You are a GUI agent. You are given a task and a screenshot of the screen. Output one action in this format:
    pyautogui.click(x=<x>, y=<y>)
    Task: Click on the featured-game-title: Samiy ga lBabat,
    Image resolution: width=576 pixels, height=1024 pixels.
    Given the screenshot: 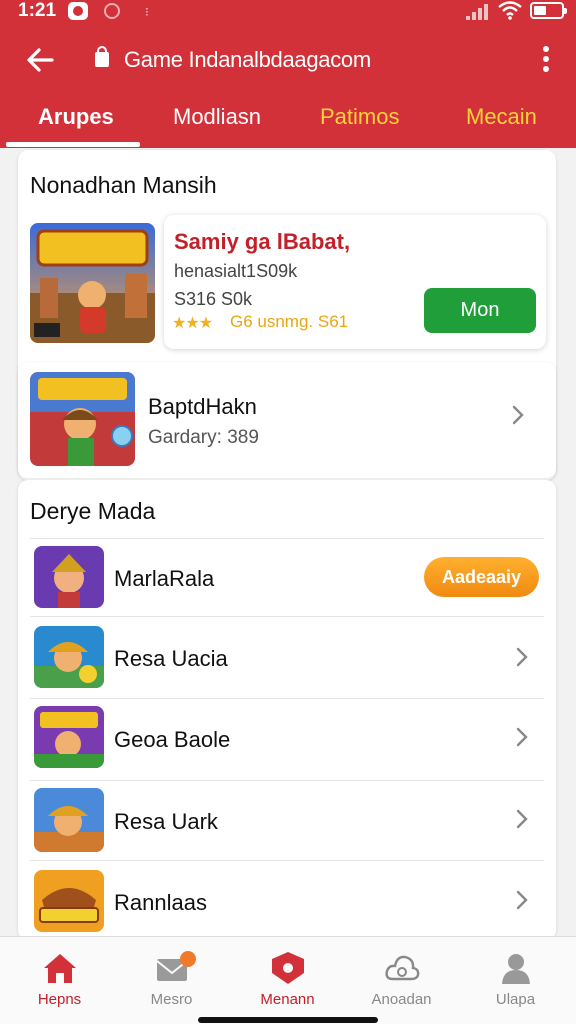 What is the action you would take?
    pyautogui.click(x=262, y=241)
    